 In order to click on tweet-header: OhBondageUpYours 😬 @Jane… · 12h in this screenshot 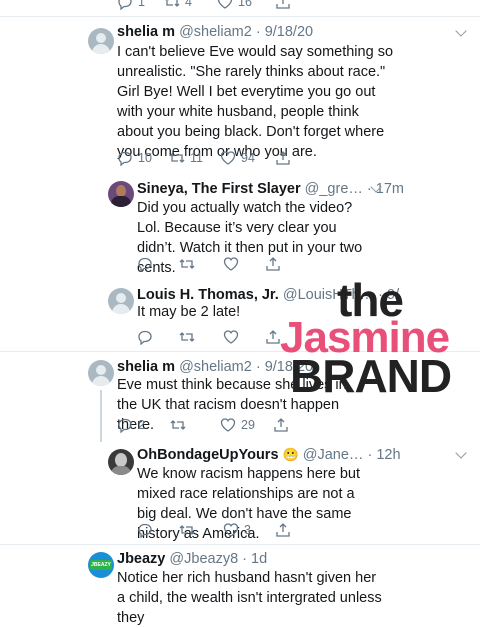, I will do `click(269, 455)`.